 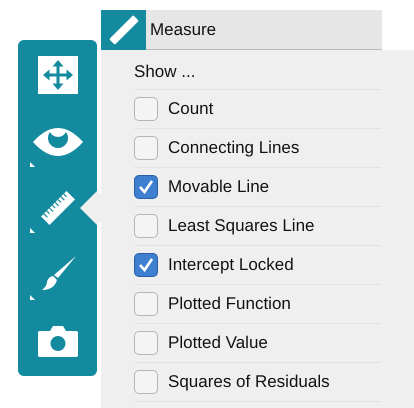 What do you see at coordinates (218, 343) in the screenshot?
I see `option-label: Plotted Value` at bounding box center [218, 343].